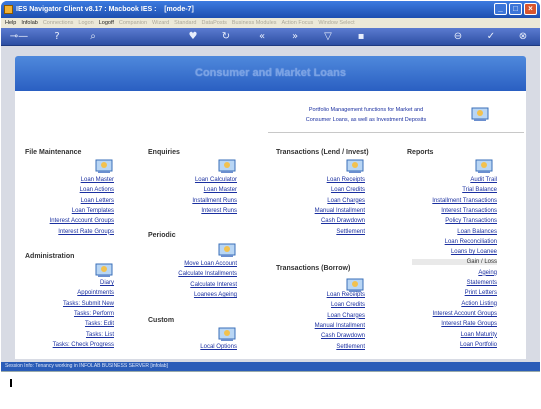  I want to click on module-banner: Consumer and Market Loans, so click(270, 73).